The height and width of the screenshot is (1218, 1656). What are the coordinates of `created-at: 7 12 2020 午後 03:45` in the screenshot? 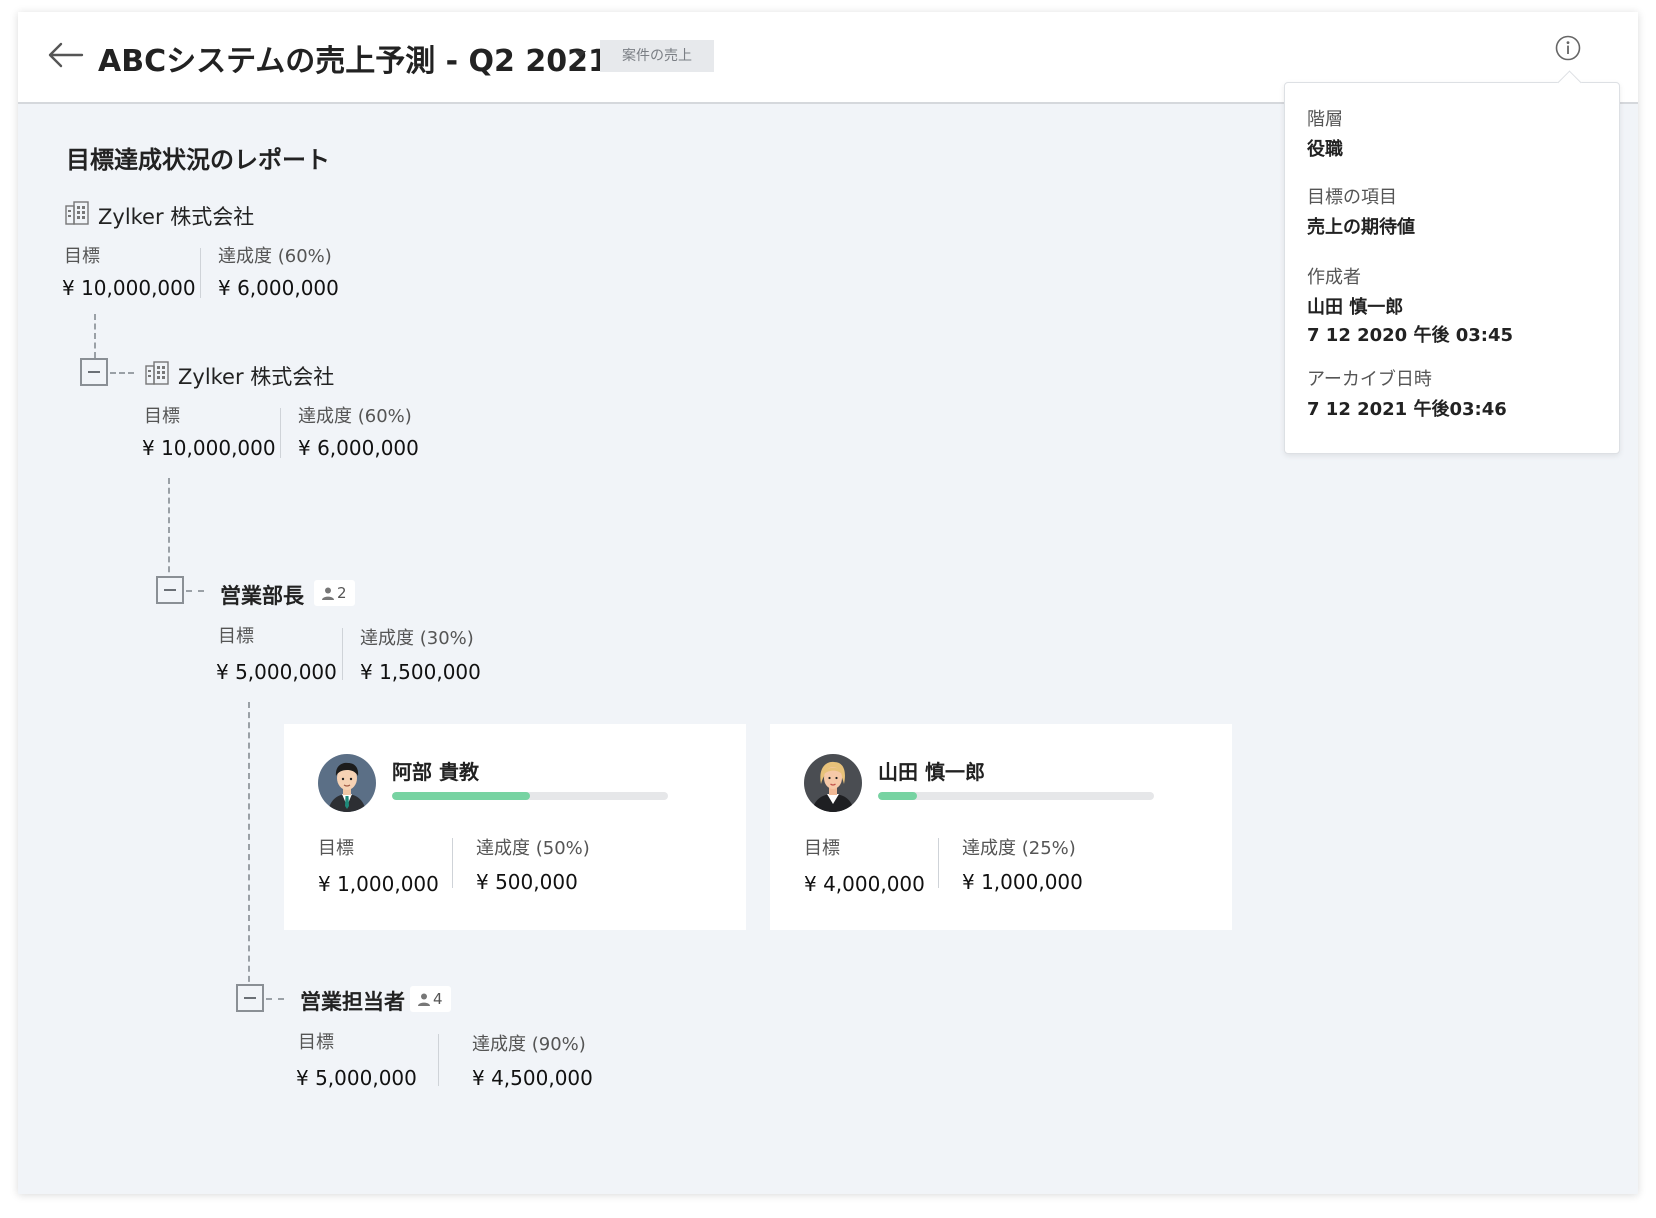 It's located at (1410, 335).